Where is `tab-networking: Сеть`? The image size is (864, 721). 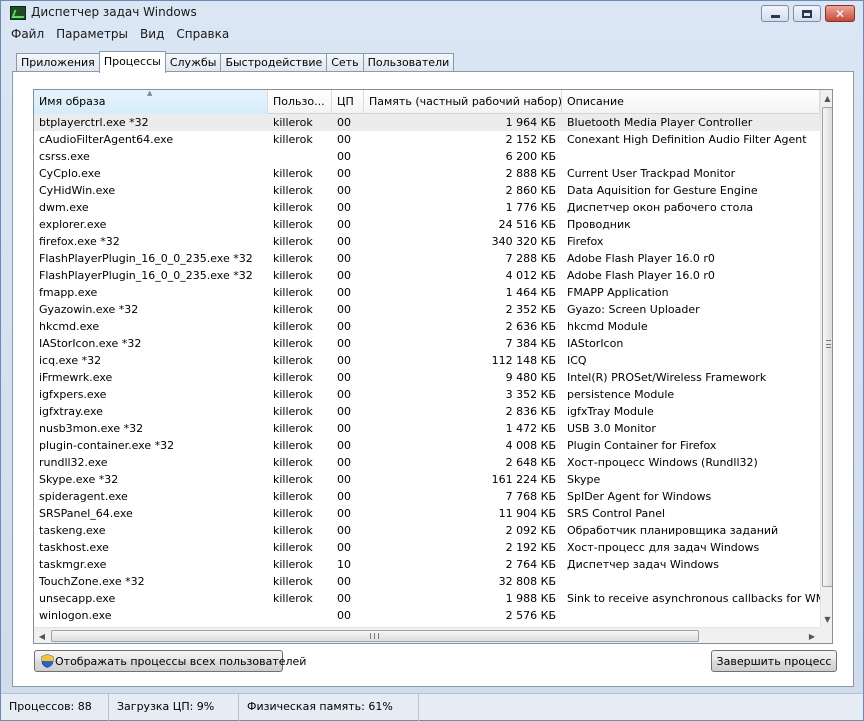 tab-networking: Сеть is located at coordinates (345, 62).